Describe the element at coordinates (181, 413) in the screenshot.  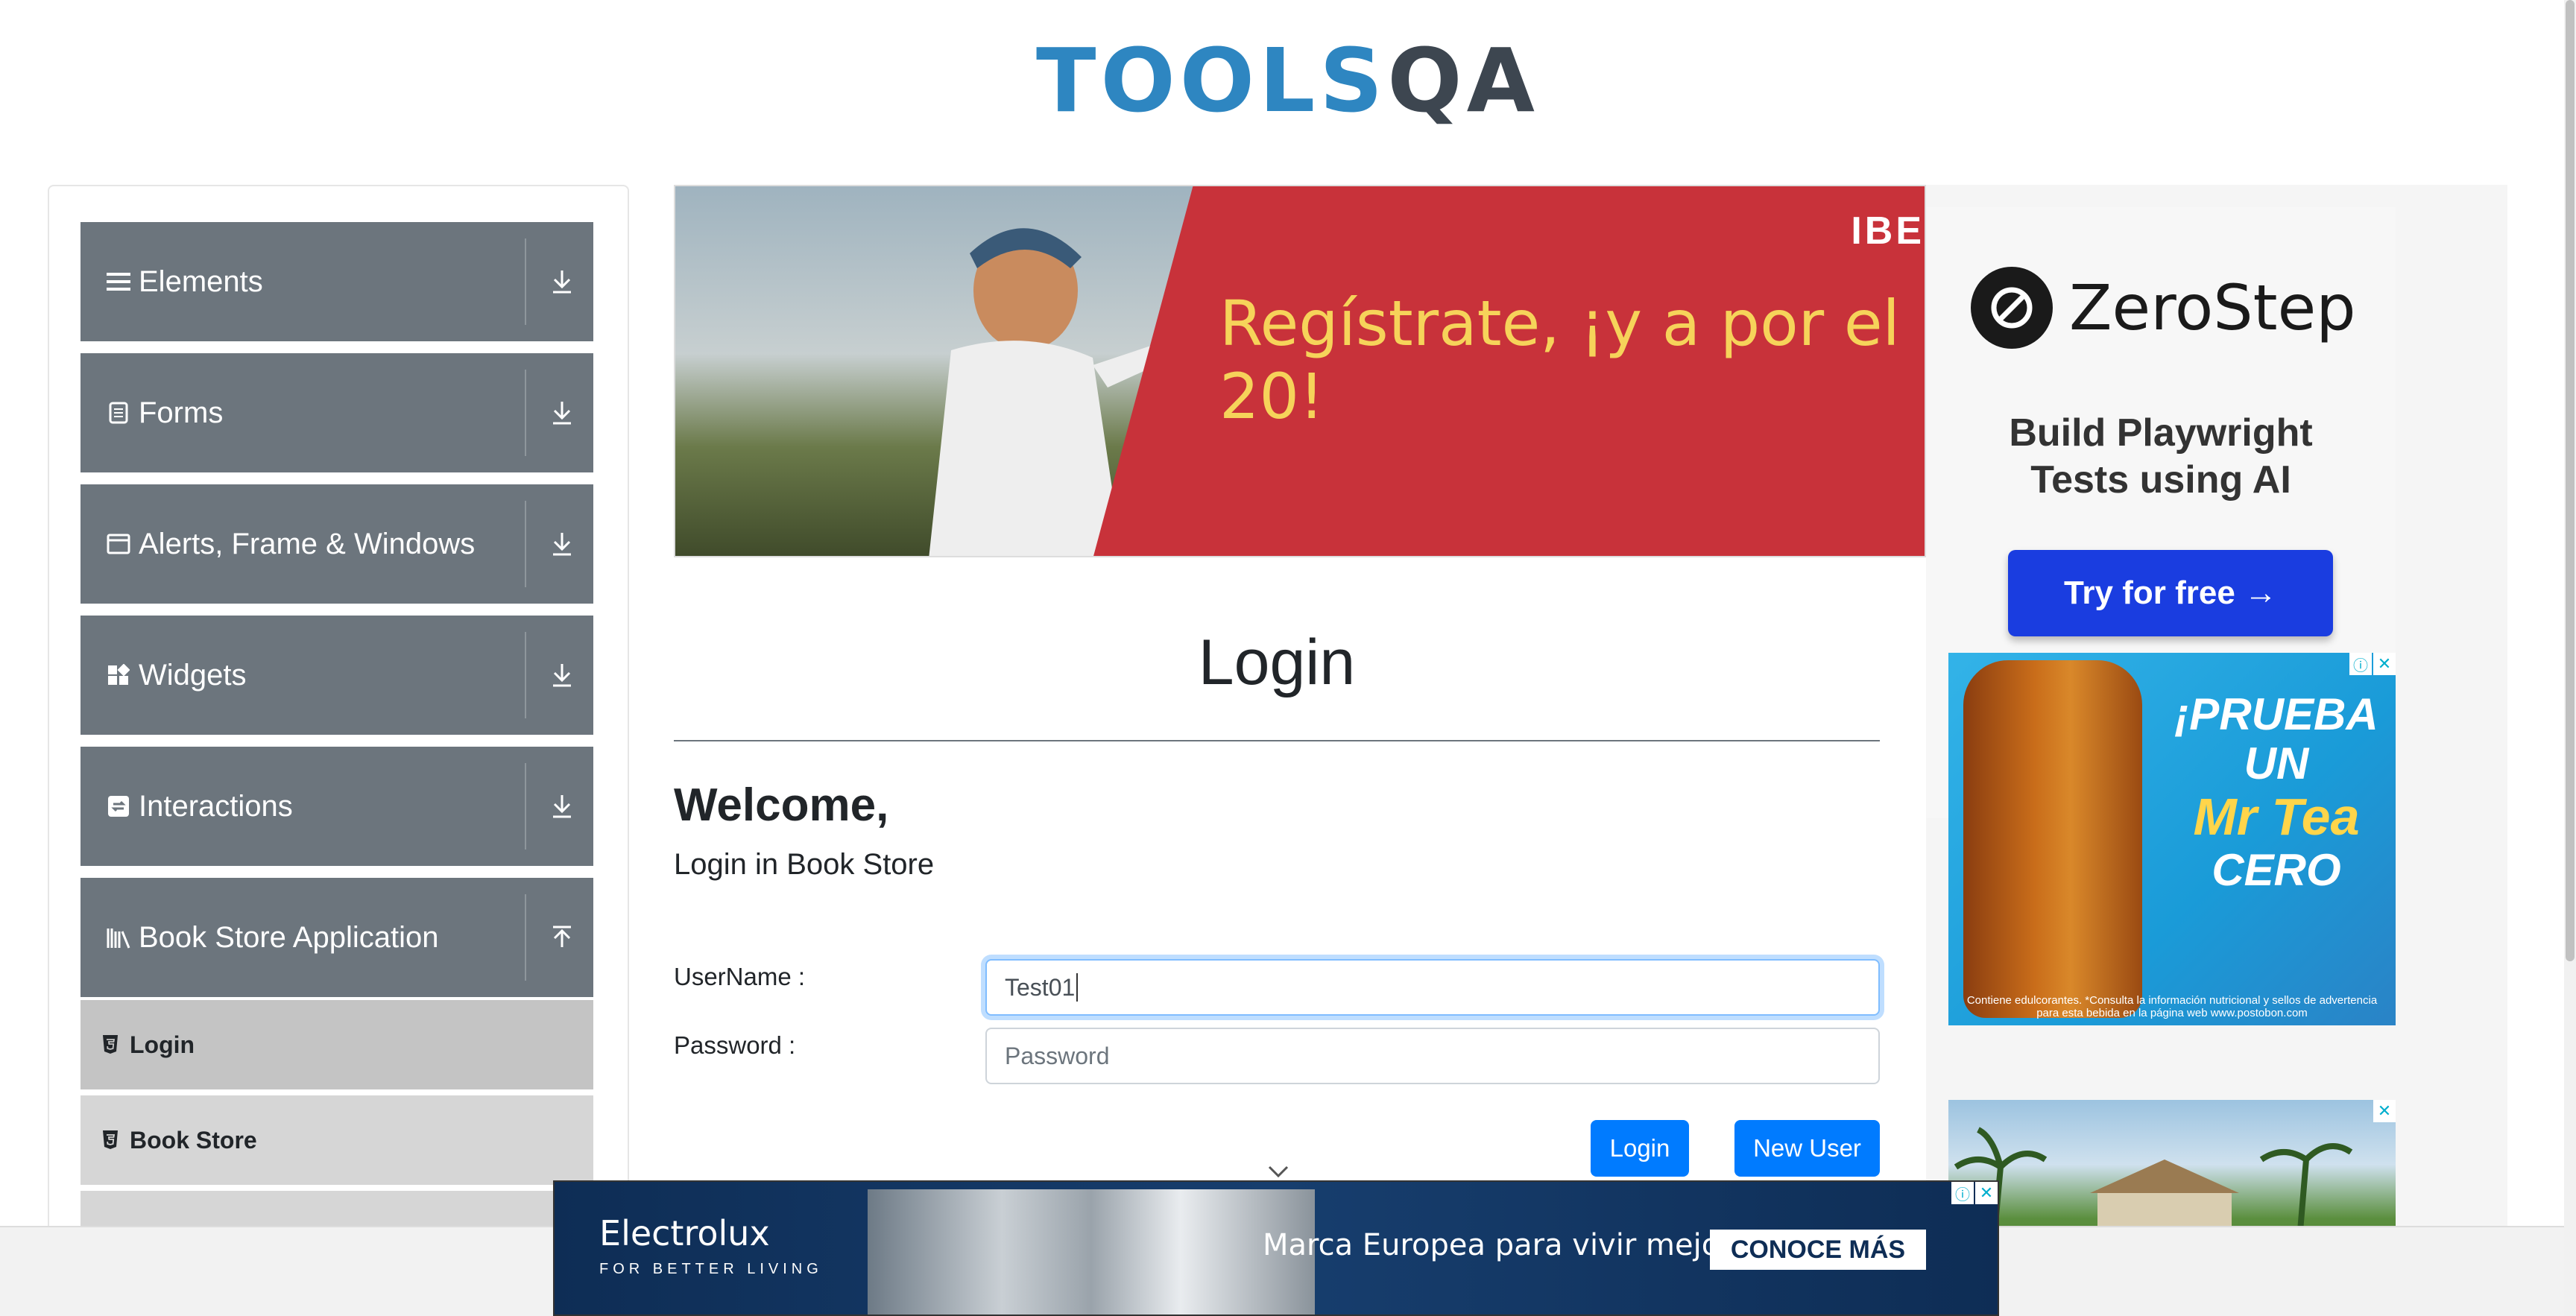
I see `sidebar-group-label: Forms` at that location.